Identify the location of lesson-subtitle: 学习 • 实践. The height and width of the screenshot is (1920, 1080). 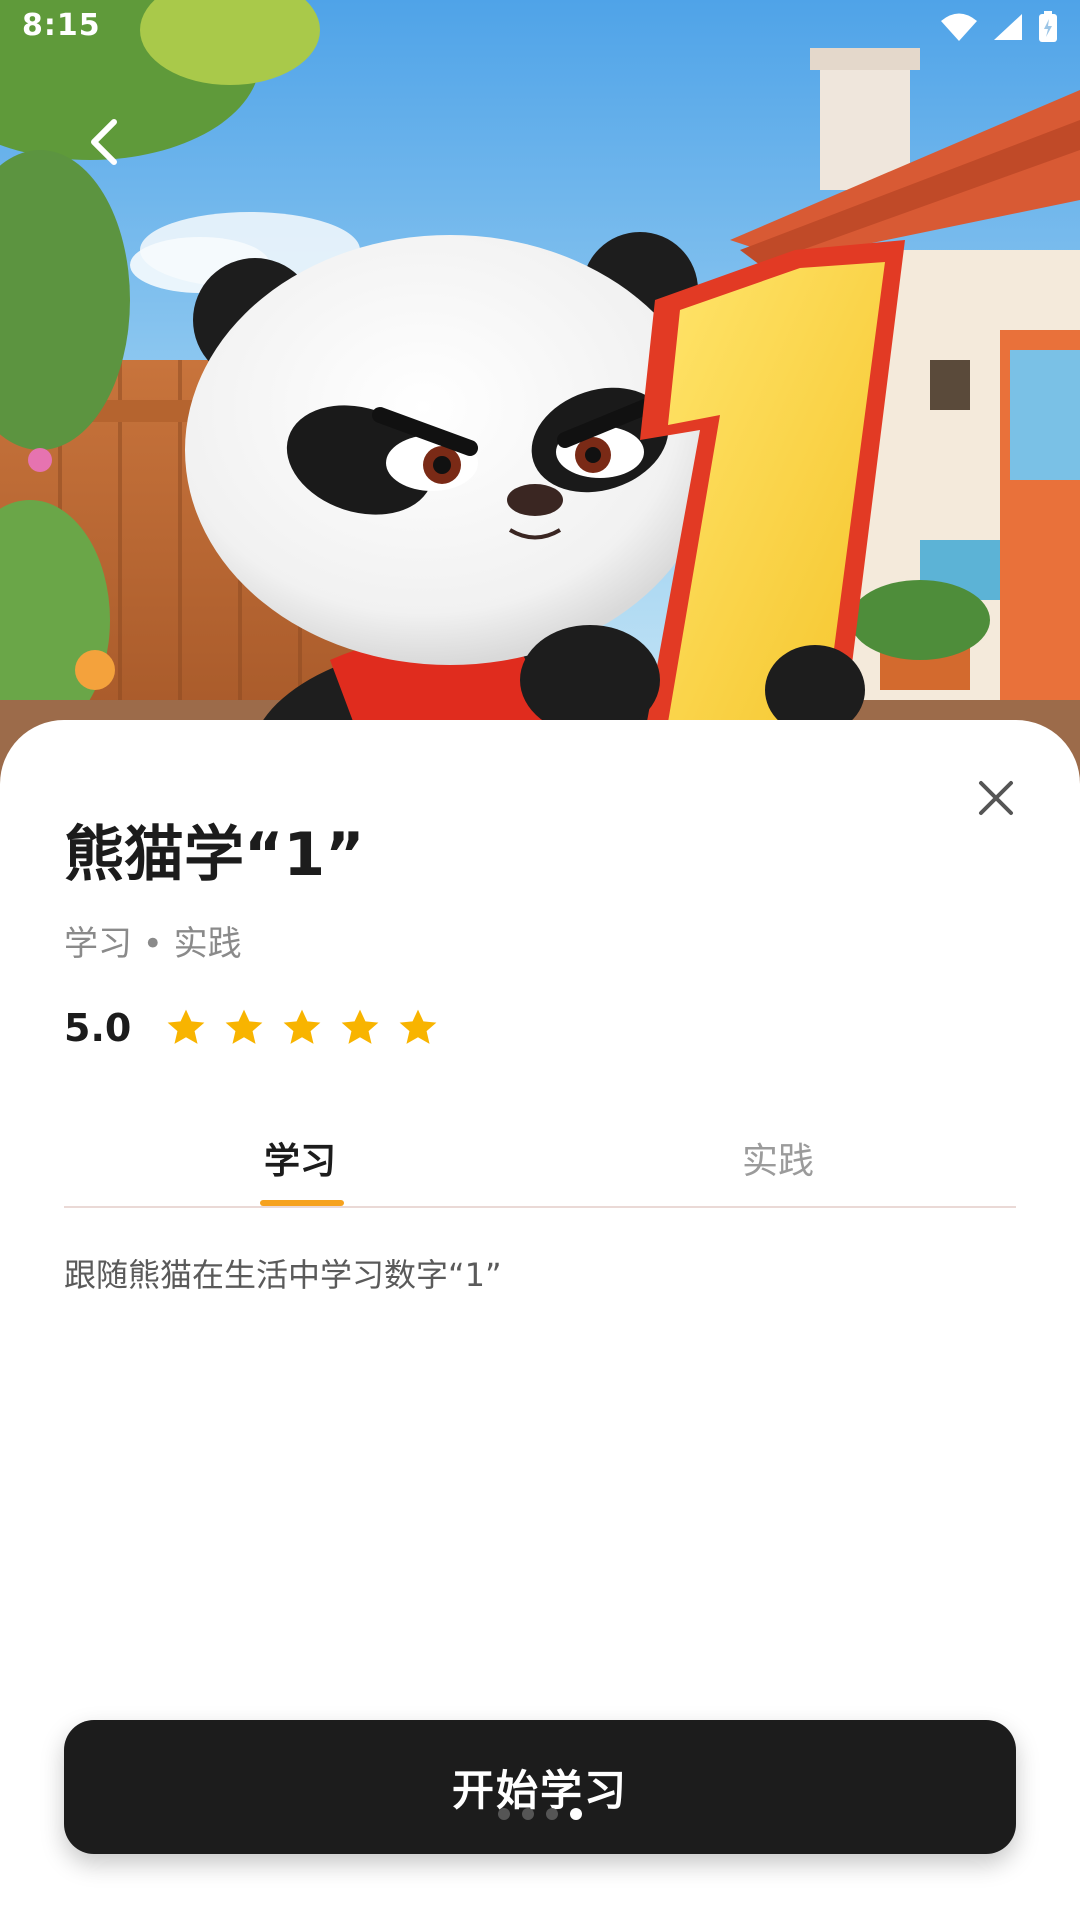
(153, 944).